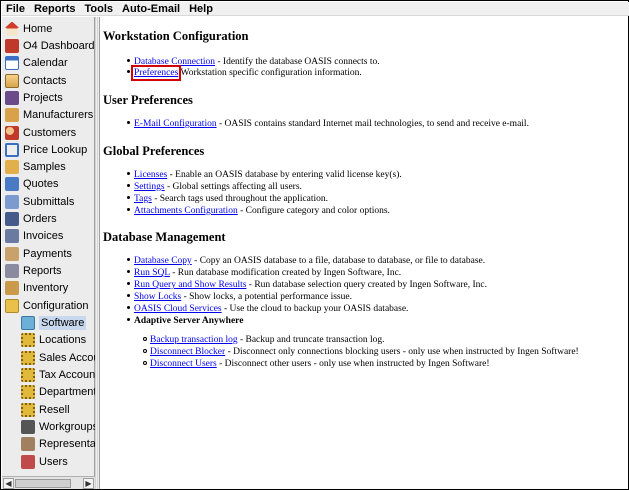  I want to click on preferences-link: Preferences, so click(156, 73).